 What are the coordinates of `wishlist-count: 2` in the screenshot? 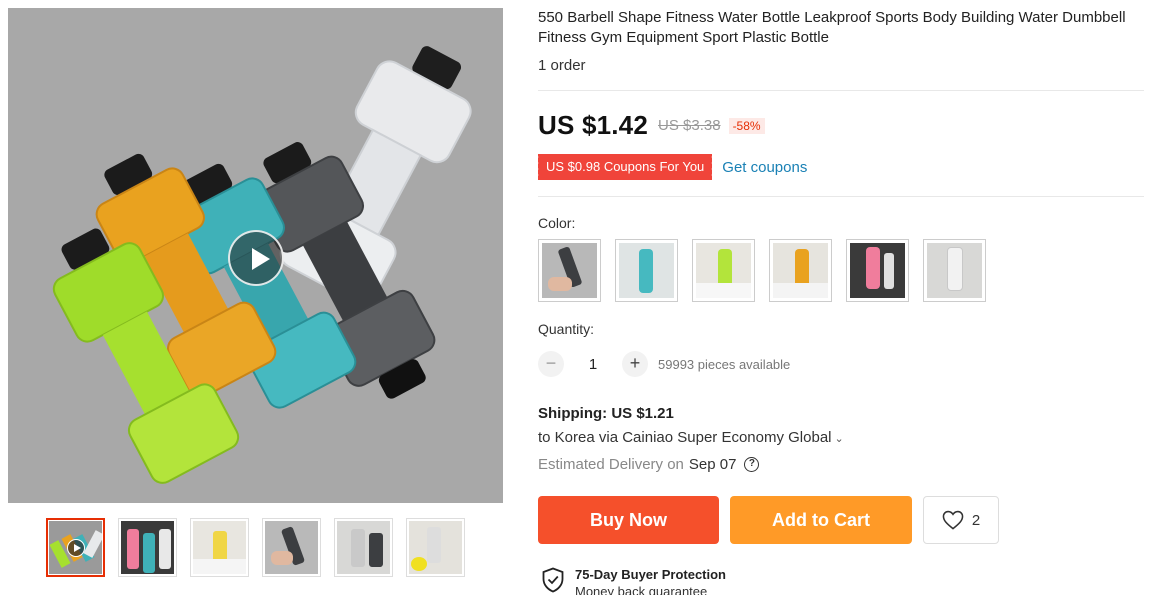 It's located at (976, 520).